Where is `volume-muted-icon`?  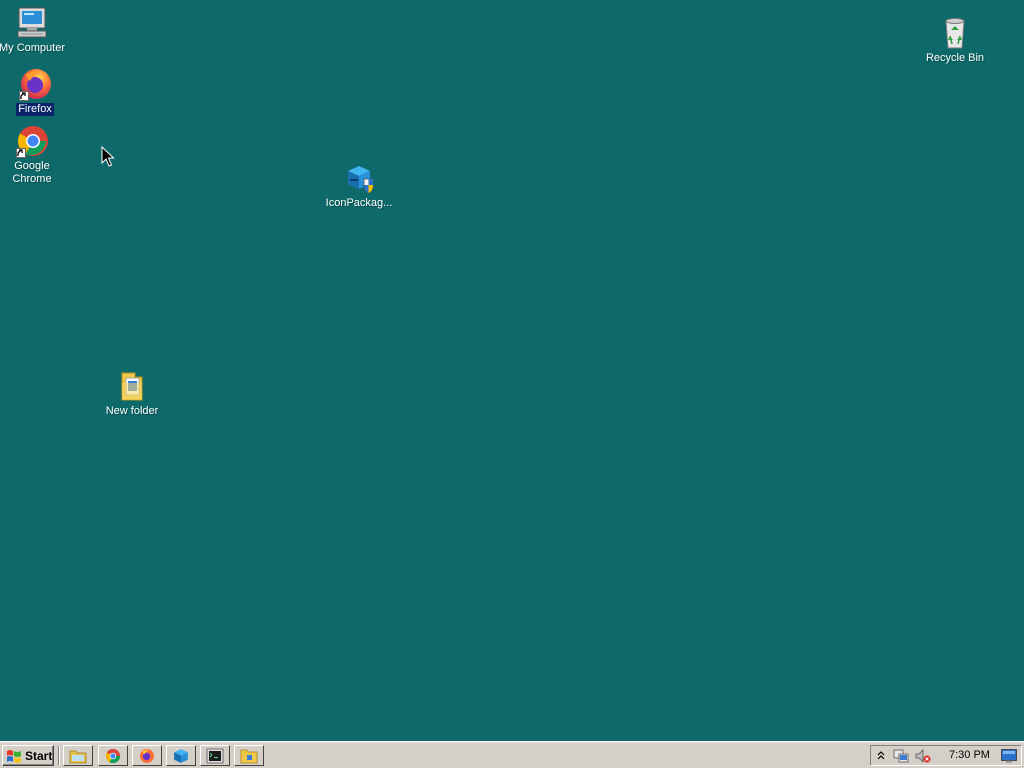 volume-muted-icon is located at coordinates (923, 756).